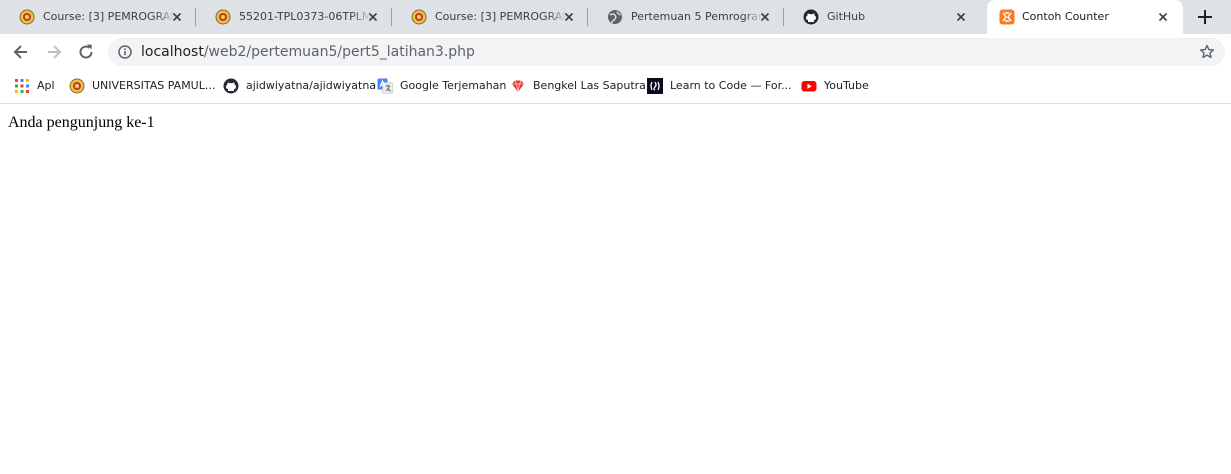 The image size is (1231, 474). I want to click on tab-contoh-counter: Contoh Counter, so click(1085, 17).